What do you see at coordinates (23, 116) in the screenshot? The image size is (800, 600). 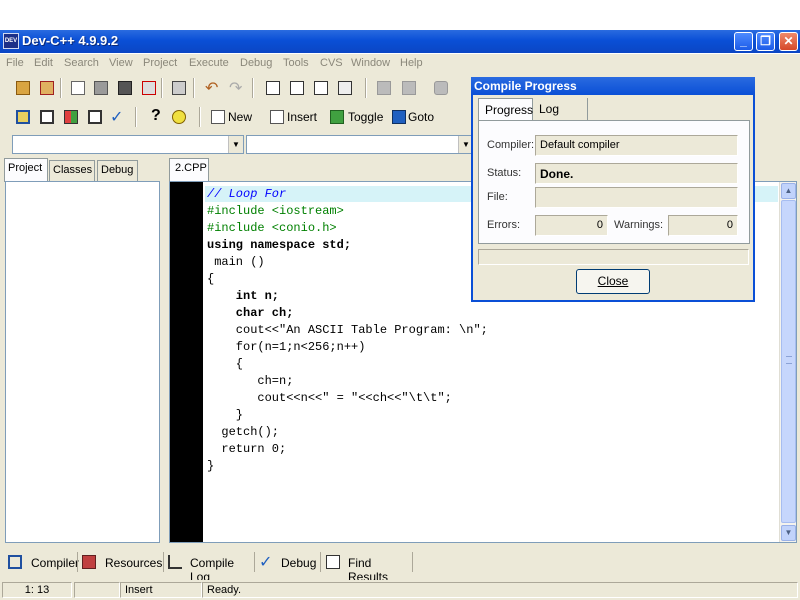 I see `compile-button` at bounding box center [23, 116].